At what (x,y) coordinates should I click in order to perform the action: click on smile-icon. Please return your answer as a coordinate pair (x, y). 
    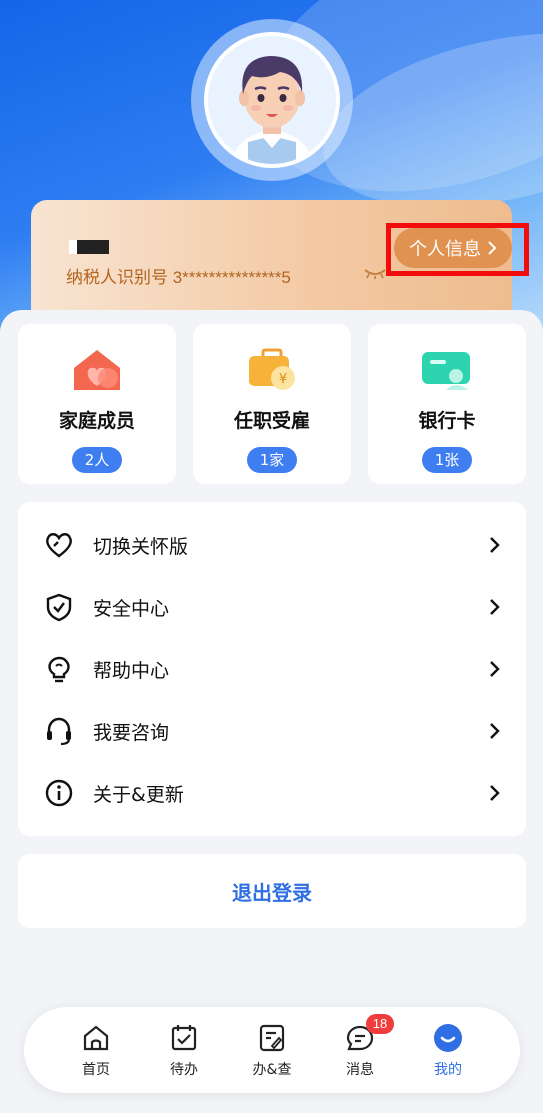
    Looking at the image, I should click on (448, 1038).